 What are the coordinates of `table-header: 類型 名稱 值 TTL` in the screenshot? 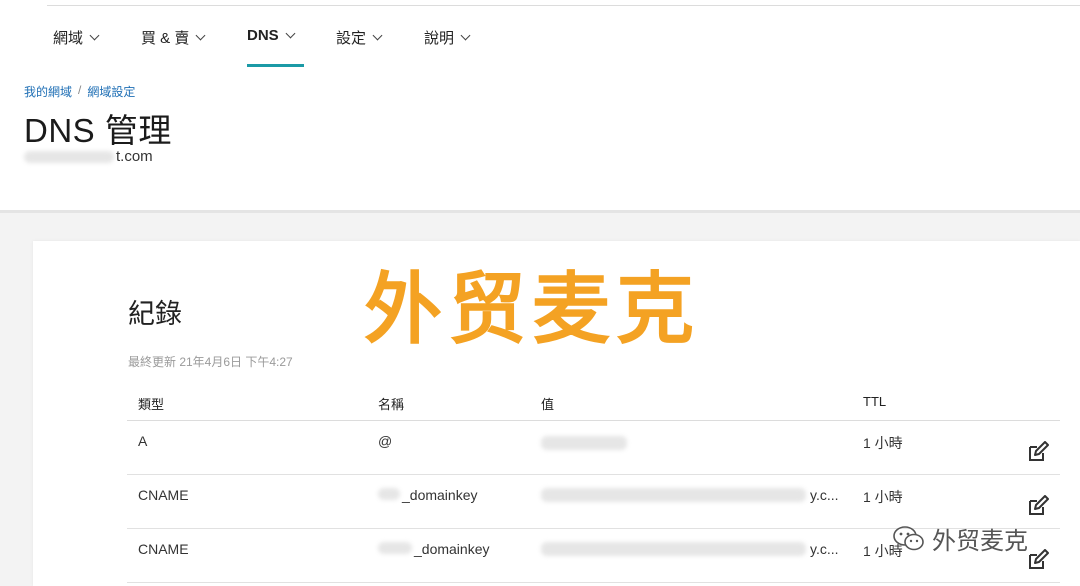 It's located at (593, 402).